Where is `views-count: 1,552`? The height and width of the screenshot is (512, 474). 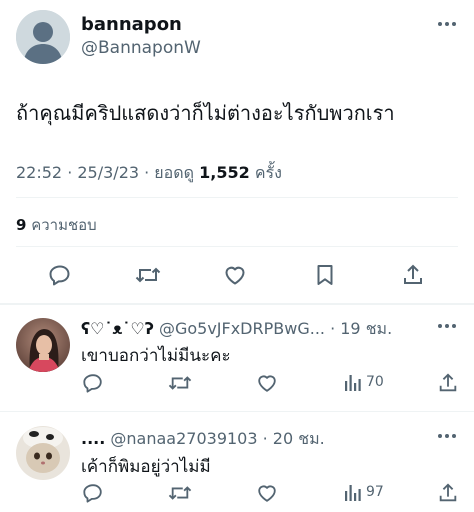 views-count: 1,552 is located at coordinates (224, 172).